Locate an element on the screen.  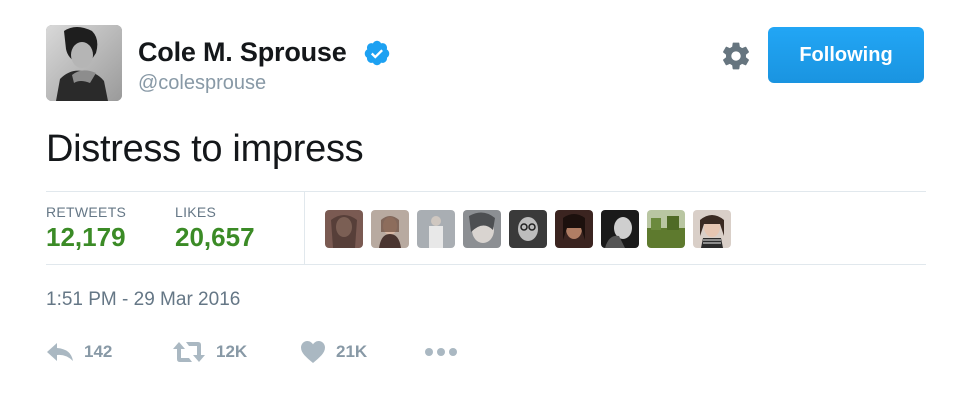
likes-value: 20,657 is located at coordinates (215, 237).